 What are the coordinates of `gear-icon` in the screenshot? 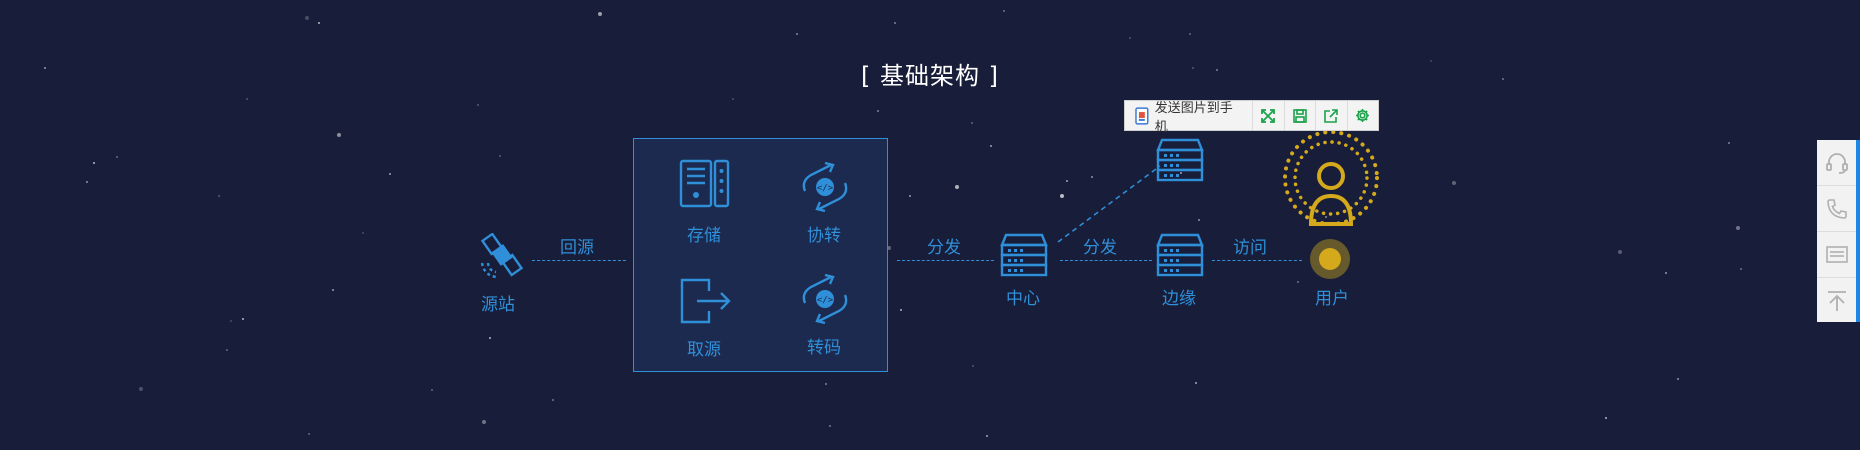 It's located at (1363, 115).